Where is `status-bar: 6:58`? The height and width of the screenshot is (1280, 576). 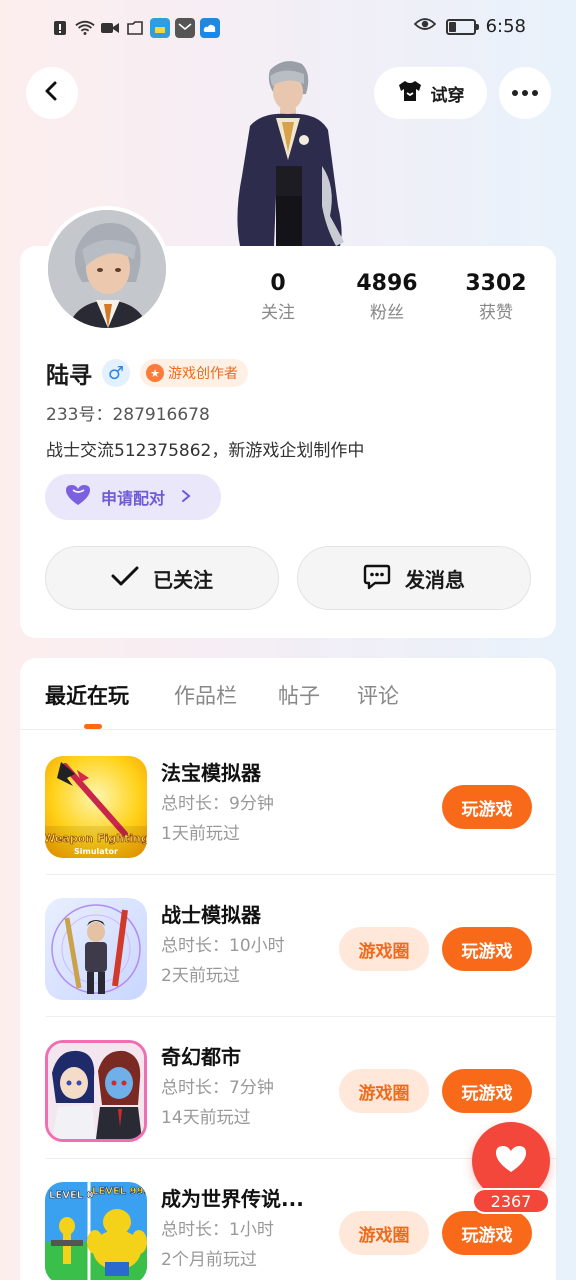 status-bar: 6:58 is located at coordinates (288, 29).